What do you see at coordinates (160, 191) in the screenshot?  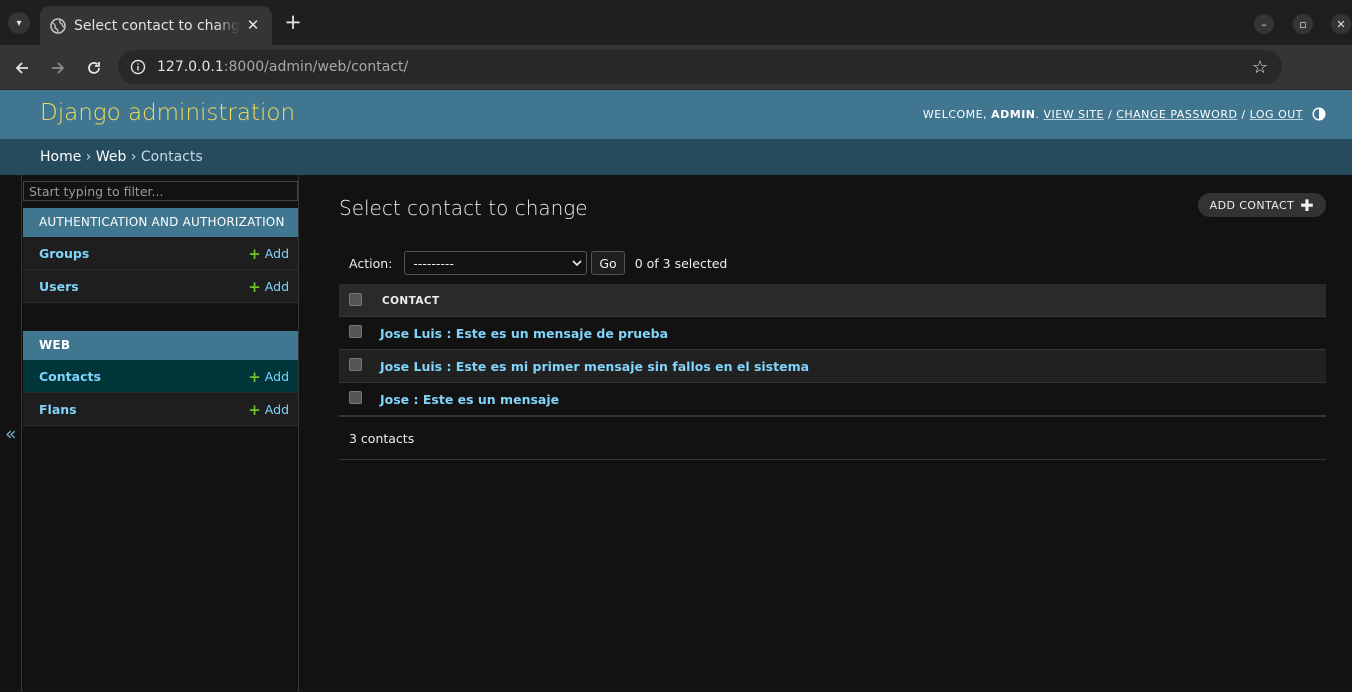 I see `nav-filter-input` at bounding box center [160, 191].